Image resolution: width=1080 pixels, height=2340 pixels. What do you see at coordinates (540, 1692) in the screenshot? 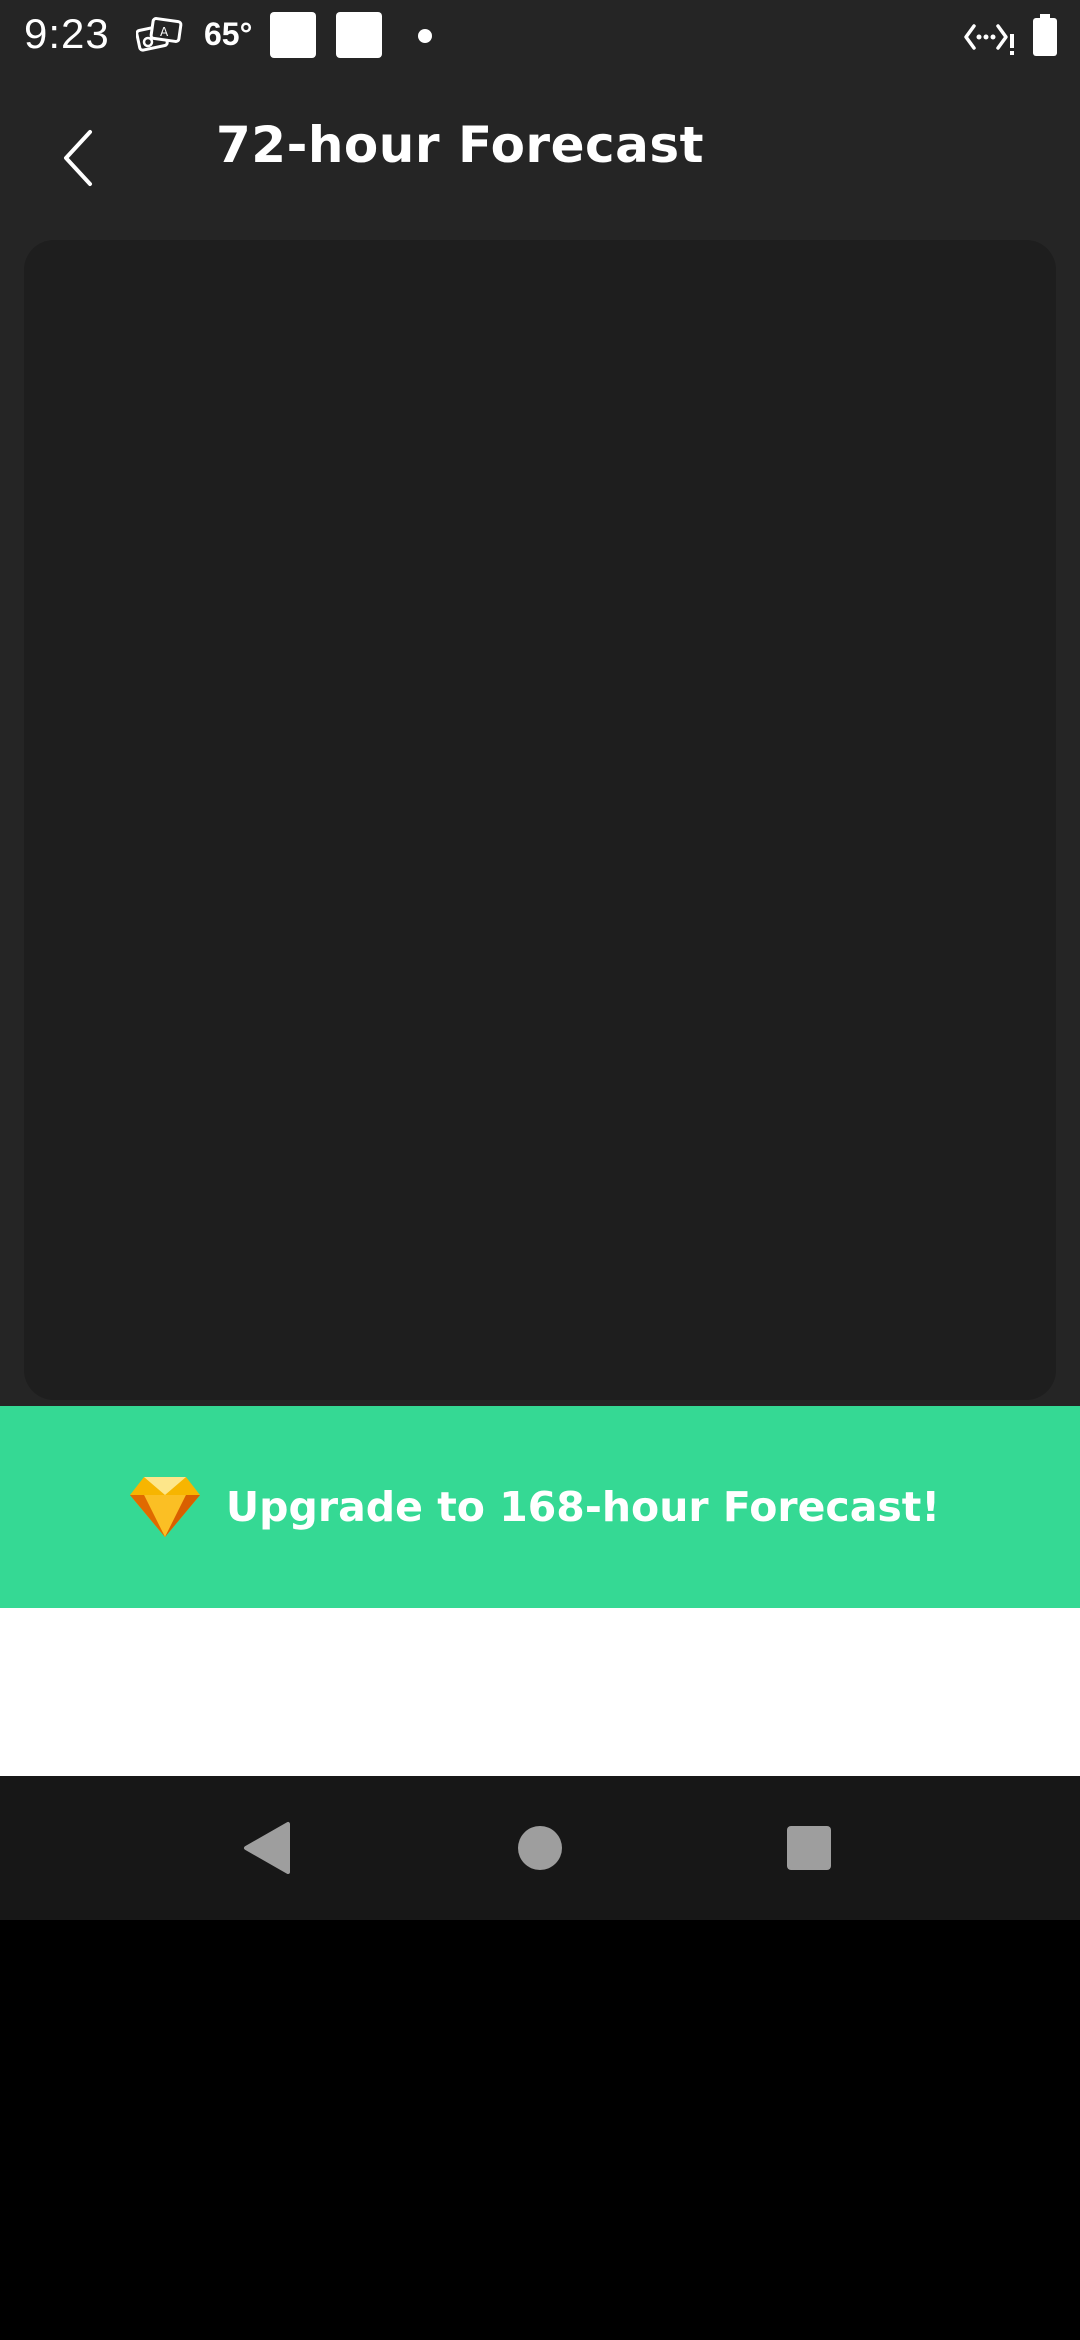
I see `ad-area` at bounding box center [540, 1692].